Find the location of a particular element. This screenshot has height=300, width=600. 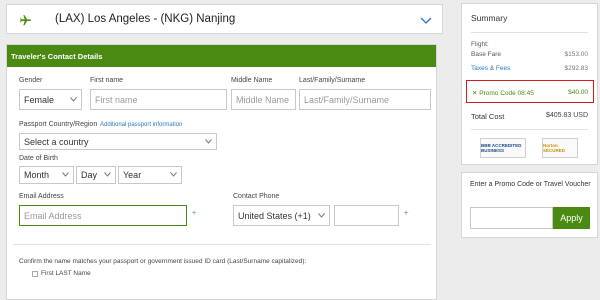

total-cost-value: $405.83 USD is located at coordinates (566, 115).